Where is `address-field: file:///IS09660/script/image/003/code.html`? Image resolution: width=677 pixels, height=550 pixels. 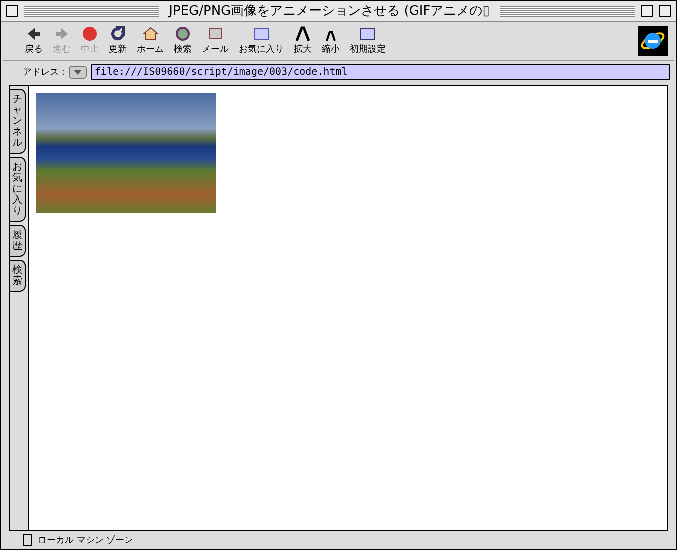 address-field: file:///IS09660/script/image/003/code.html is located at coordinates (380, 72).